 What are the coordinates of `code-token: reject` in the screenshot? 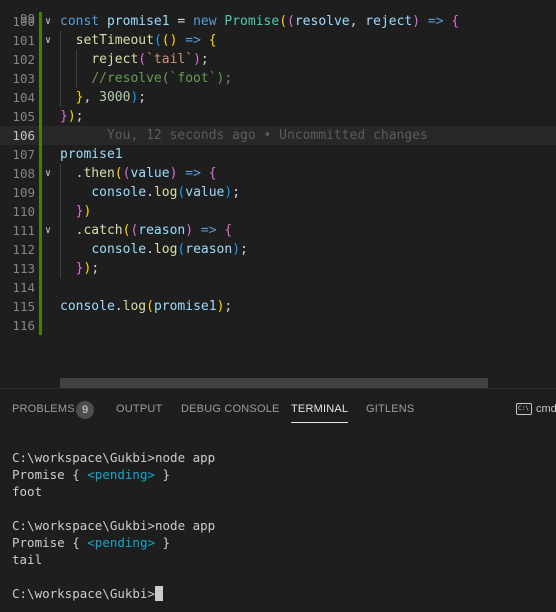 It's located at (115, 59).